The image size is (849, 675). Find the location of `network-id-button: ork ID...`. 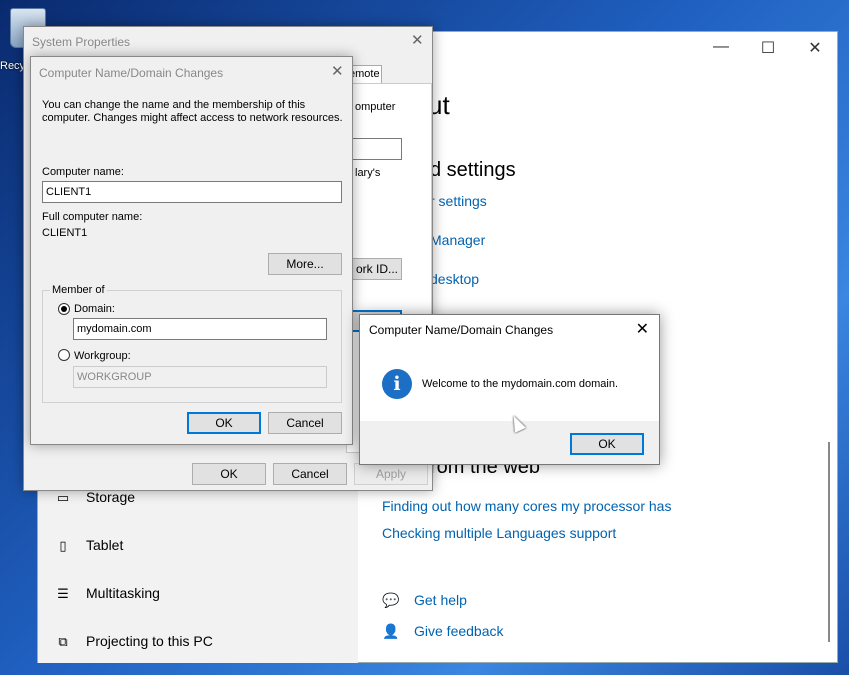

network-id-button: ork ID... is located at coordinates (374, 269).